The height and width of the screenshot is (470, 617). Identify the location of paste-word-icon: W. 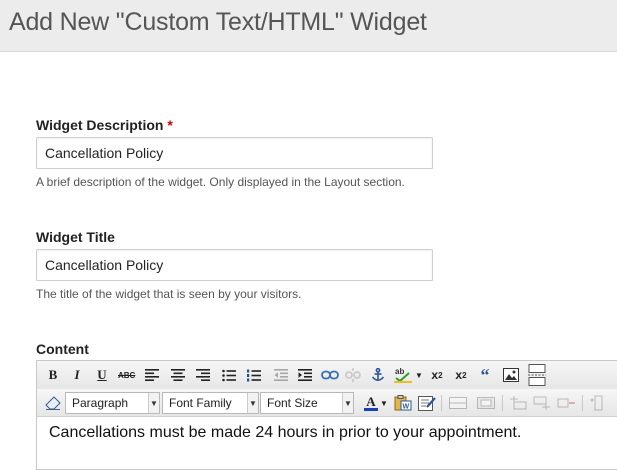
(403, 403).